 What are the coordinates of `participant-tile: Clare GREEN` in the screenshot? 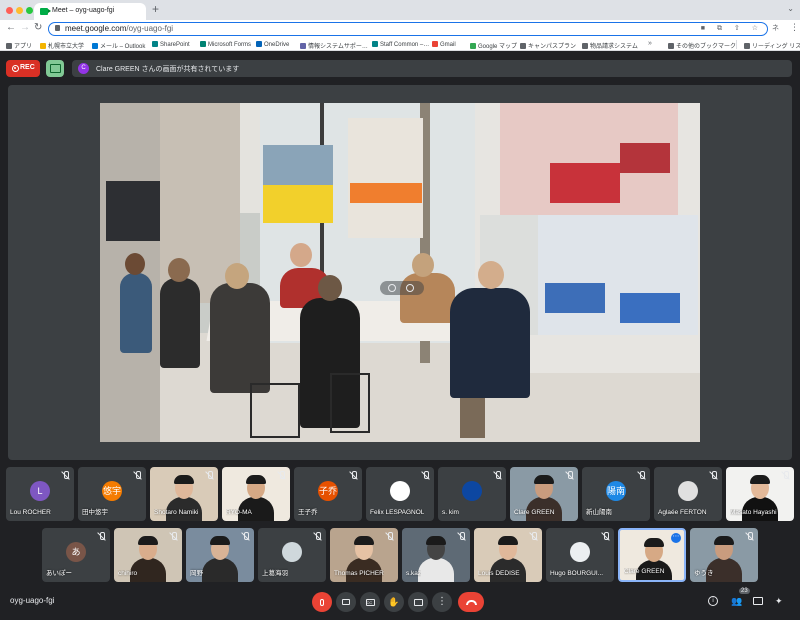 It's located at (544, 494).